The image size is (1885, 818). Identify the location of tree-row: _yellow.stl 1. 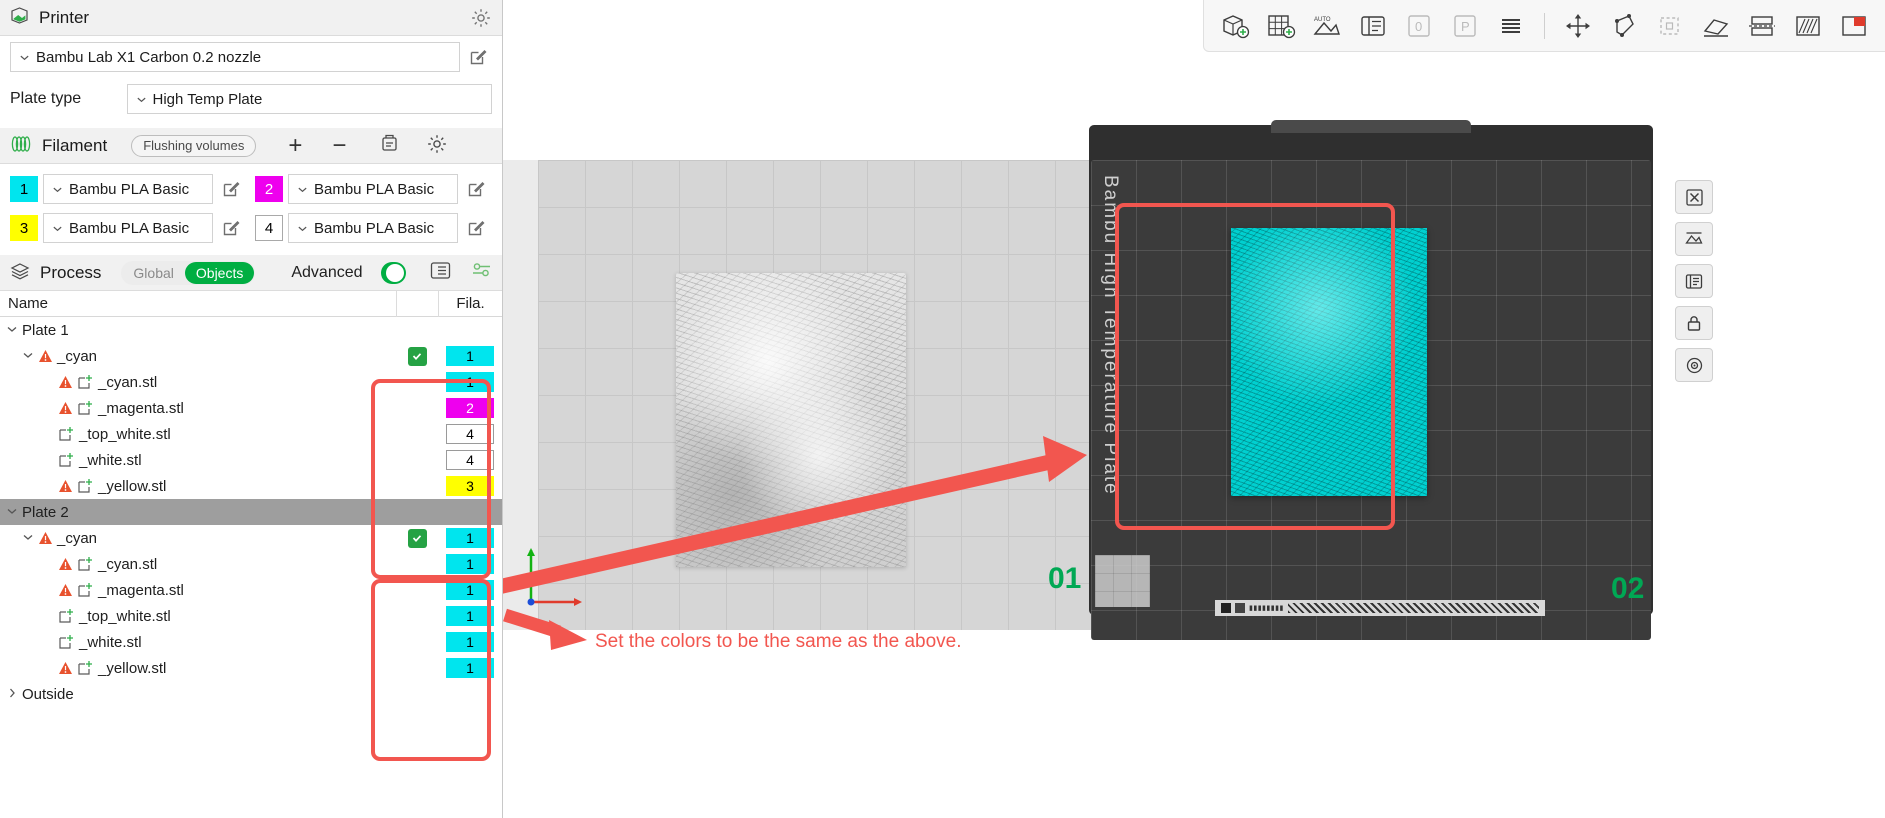
(251, 668).